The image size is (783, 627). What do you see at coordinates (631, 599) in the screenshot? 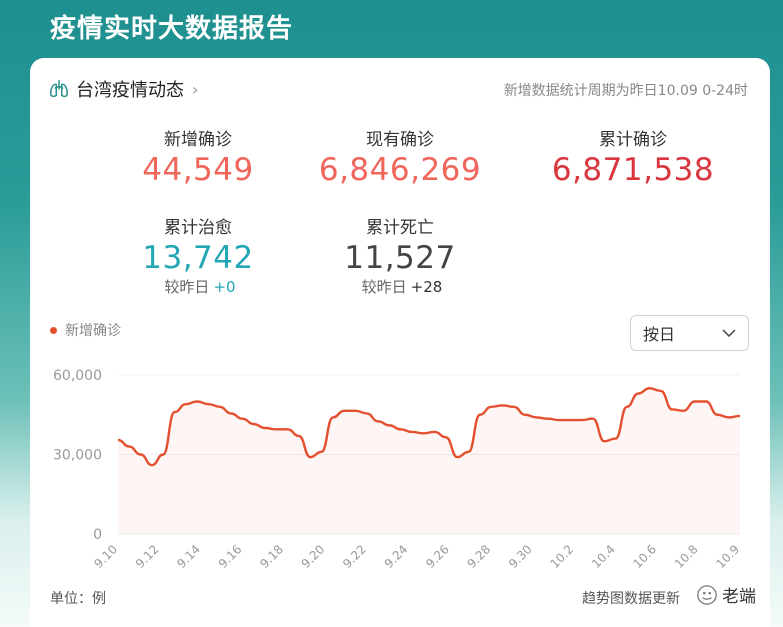
I see `update-note: 趋势图数据更新` at bounding box center [631, 599].